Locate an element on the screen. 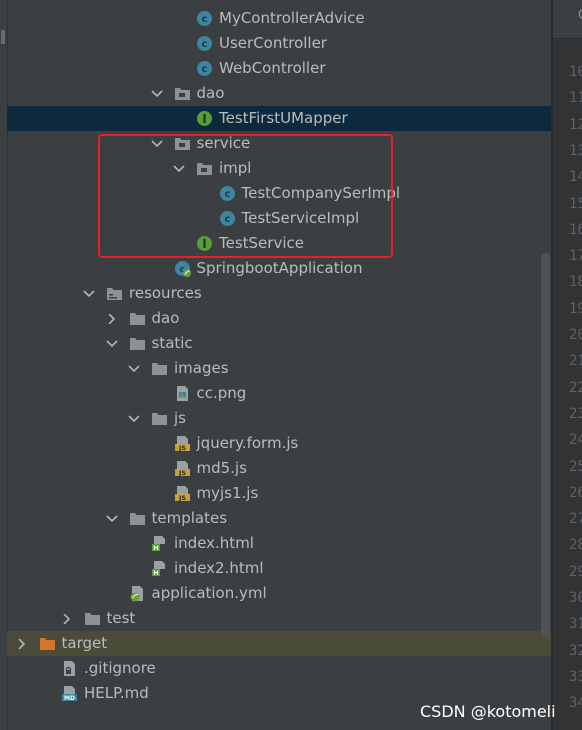 This screenshot has height=730, width=582. scrollbar-thumb is located at coordinates (545, 445).